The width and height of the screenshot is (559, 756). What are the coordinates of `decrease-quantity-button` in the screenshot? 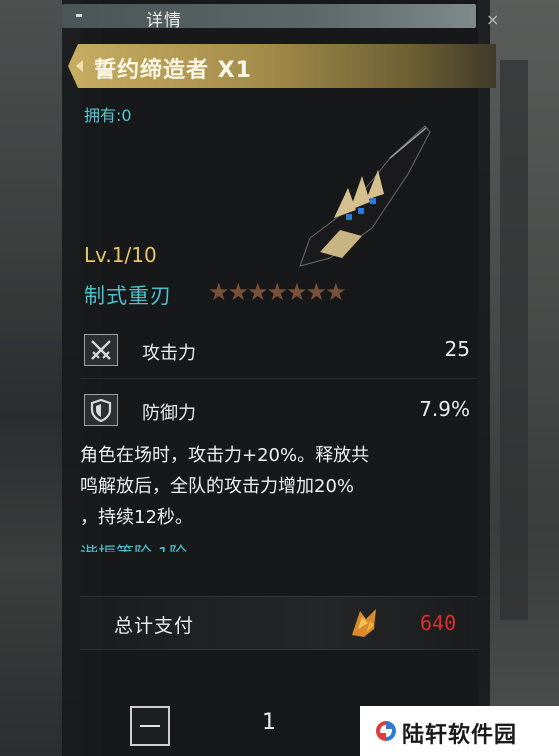 It's located at (150, 726).